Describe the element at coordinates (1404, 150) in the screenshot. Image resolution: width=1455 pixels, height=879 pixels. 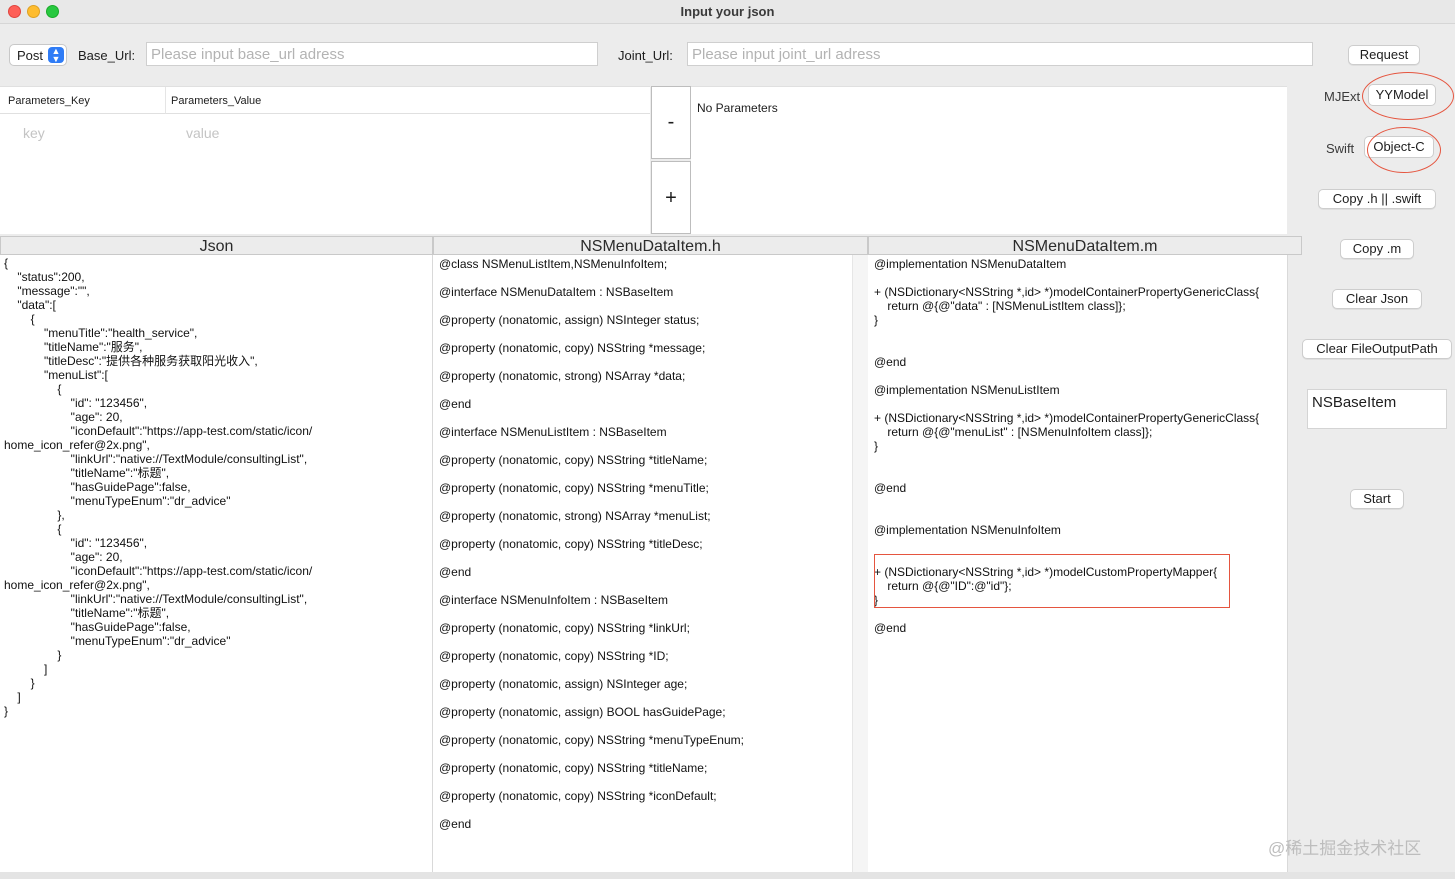
I see `highlight-ellipse-objc` at that location.